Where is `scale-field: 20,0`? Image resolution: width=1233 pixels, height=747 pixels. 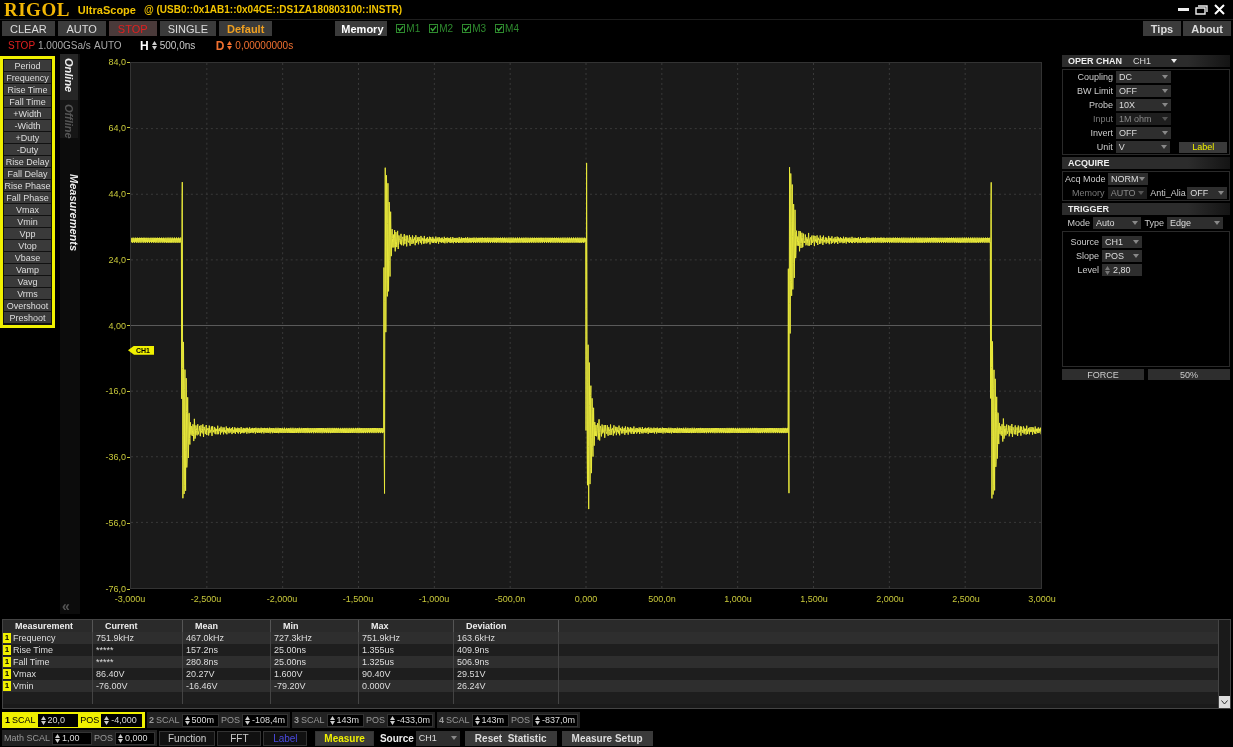
scale-field: 20,0 is located at coordinates (58, 720).